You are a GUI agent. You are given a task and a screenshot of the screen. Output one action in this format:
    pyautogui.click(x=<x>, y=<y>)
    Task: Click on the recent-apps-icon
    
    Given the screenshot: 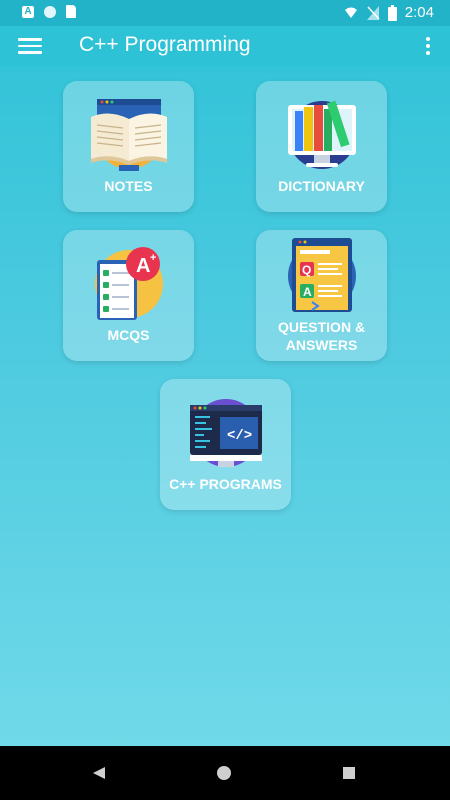 What is the action you would take?
    pyautogui.click(x=349, y=773)
    